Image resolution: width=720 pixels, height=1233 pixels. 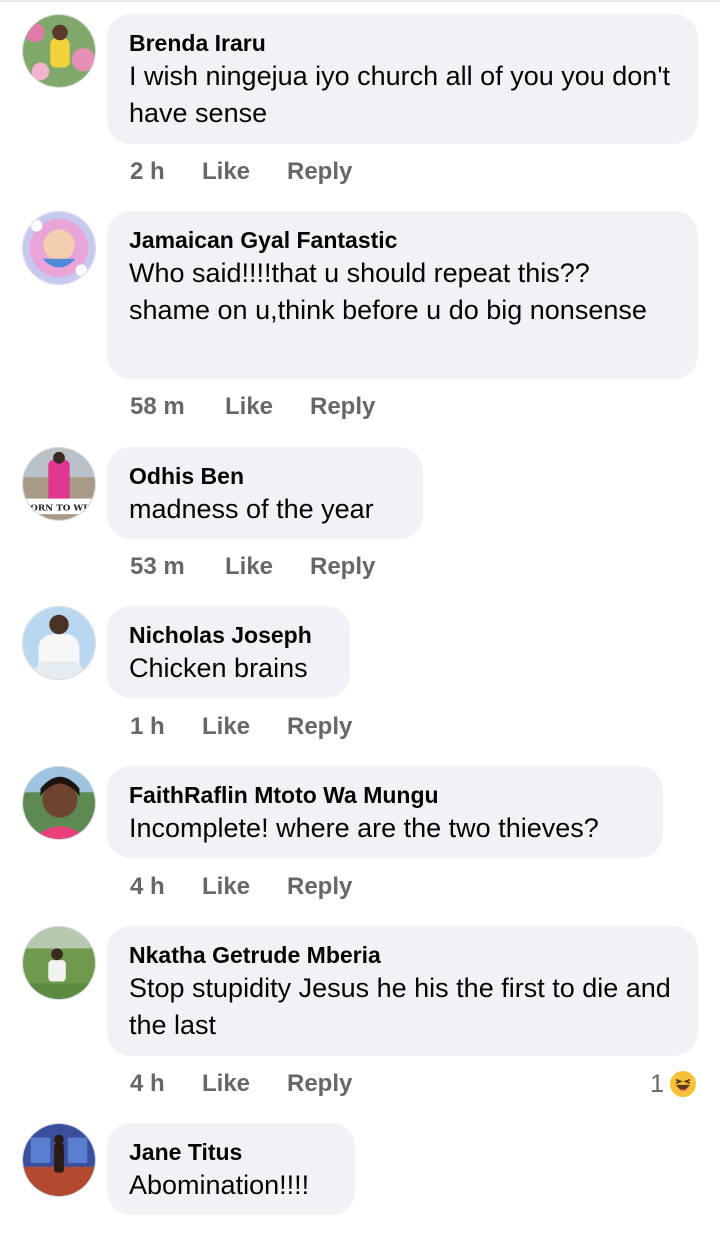 I want to click on commenter-name: Odhis Ben, so click(x=265, y=476).